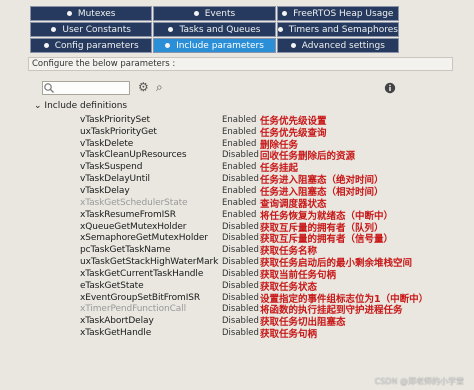 The height and width of the screenshot is (390, 474). What do you see at coordinates (105, 190) in the screenshot?
I see `parameter-name: vTaskDelay` at bounding box center [105, 190].